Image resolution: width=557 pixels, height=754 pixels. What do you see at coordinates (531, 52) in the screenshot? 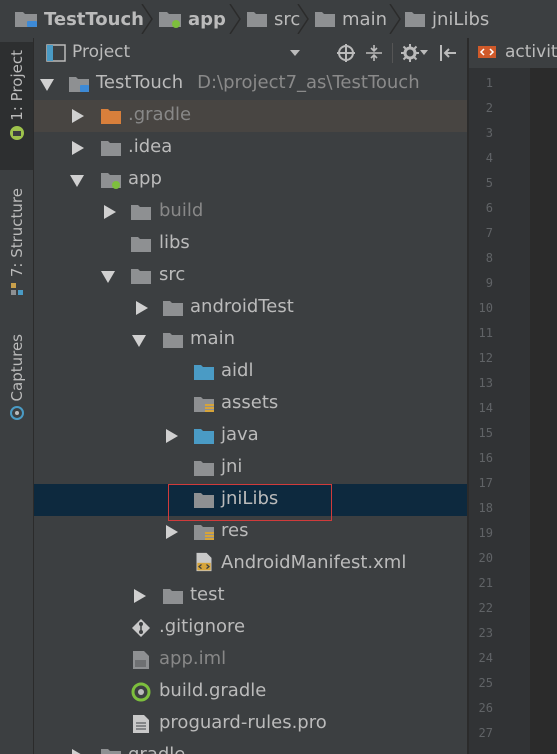
I see `editor-tab-label: activit` at bounding box center [531, 52].